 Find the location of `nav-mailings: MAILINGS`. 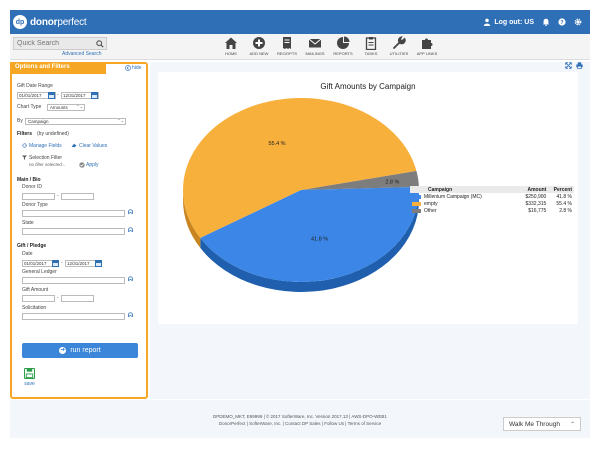

nav-mailings: MAILINGS is located at coordinates (315, 46).